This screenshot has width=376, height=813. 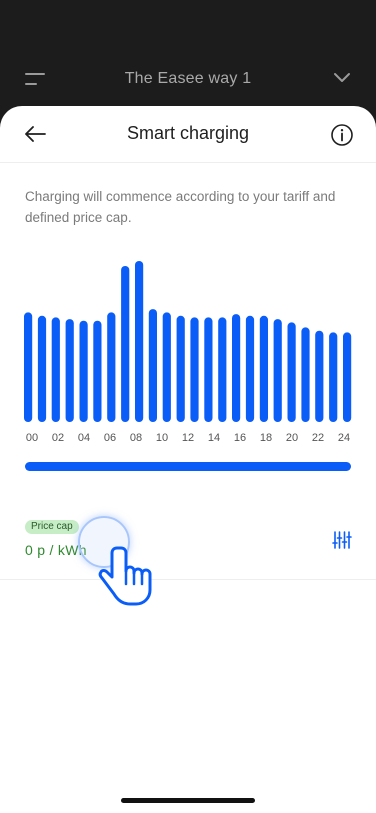 What do you see at coordinates (35, 79) in the screenshot?
I see `hamburger-menu-icon` at bounding box center [35, 79].